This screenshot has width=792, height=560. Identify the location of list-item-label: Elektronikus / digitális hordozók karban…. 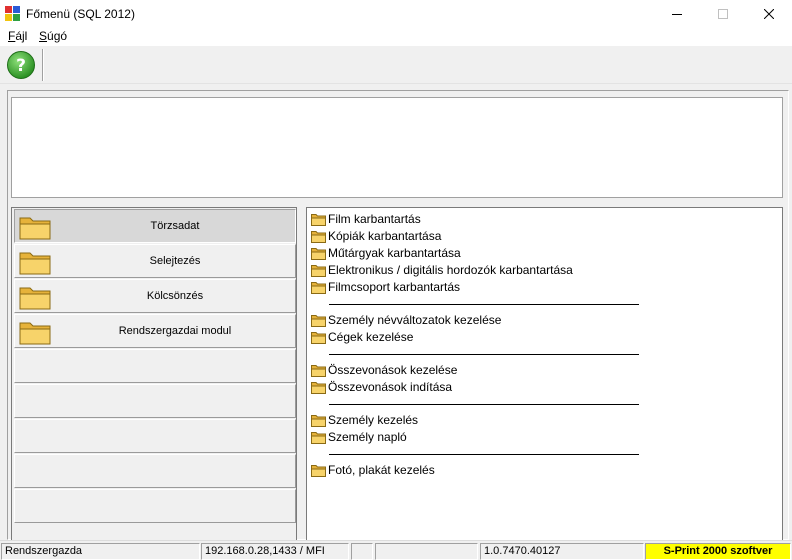
(450, 270).